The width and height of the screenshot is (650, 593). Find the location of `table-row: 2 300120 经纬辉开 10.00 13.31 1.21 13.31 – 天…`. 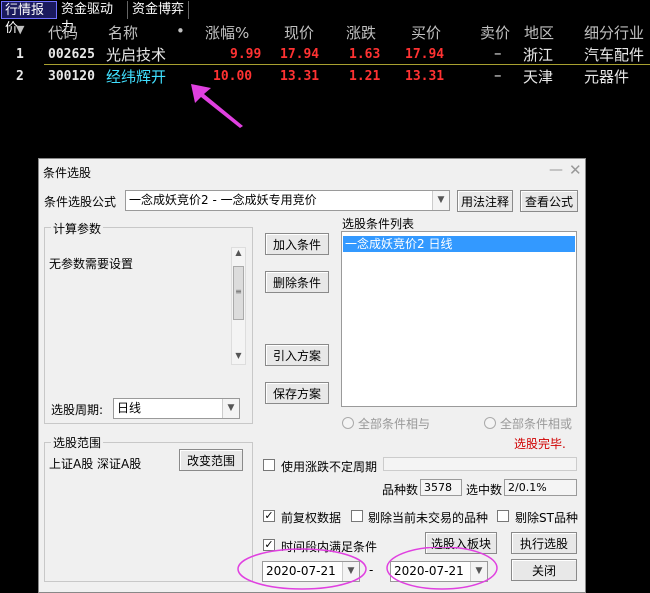

table-row: 2 300120 经纬辉开 10.00 13.31 1.21 13.31 – 天… is located at coordinates (325, 77).